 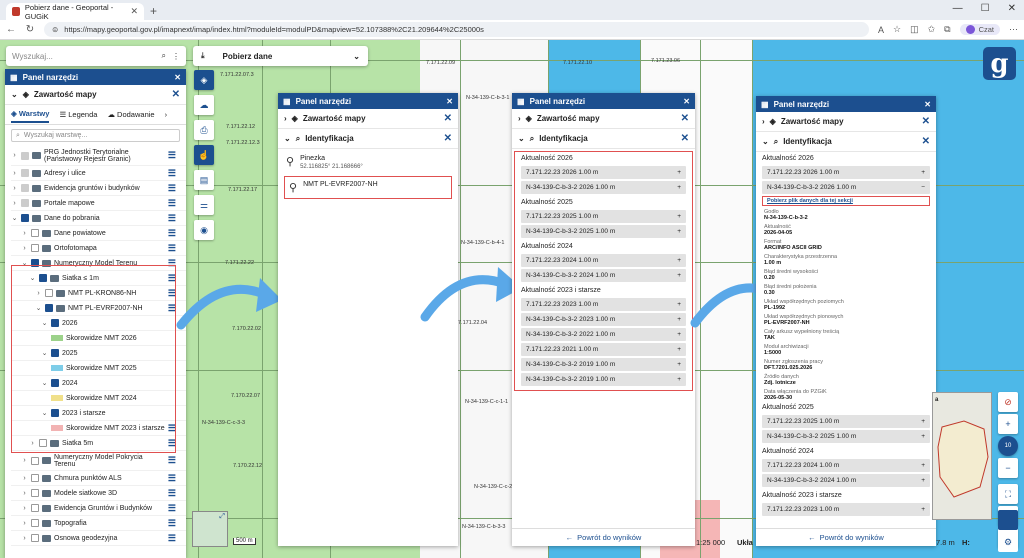 I want to click on result-row: 7.171.22.23 2025 1.00 m +, so click(x=603, y=216).